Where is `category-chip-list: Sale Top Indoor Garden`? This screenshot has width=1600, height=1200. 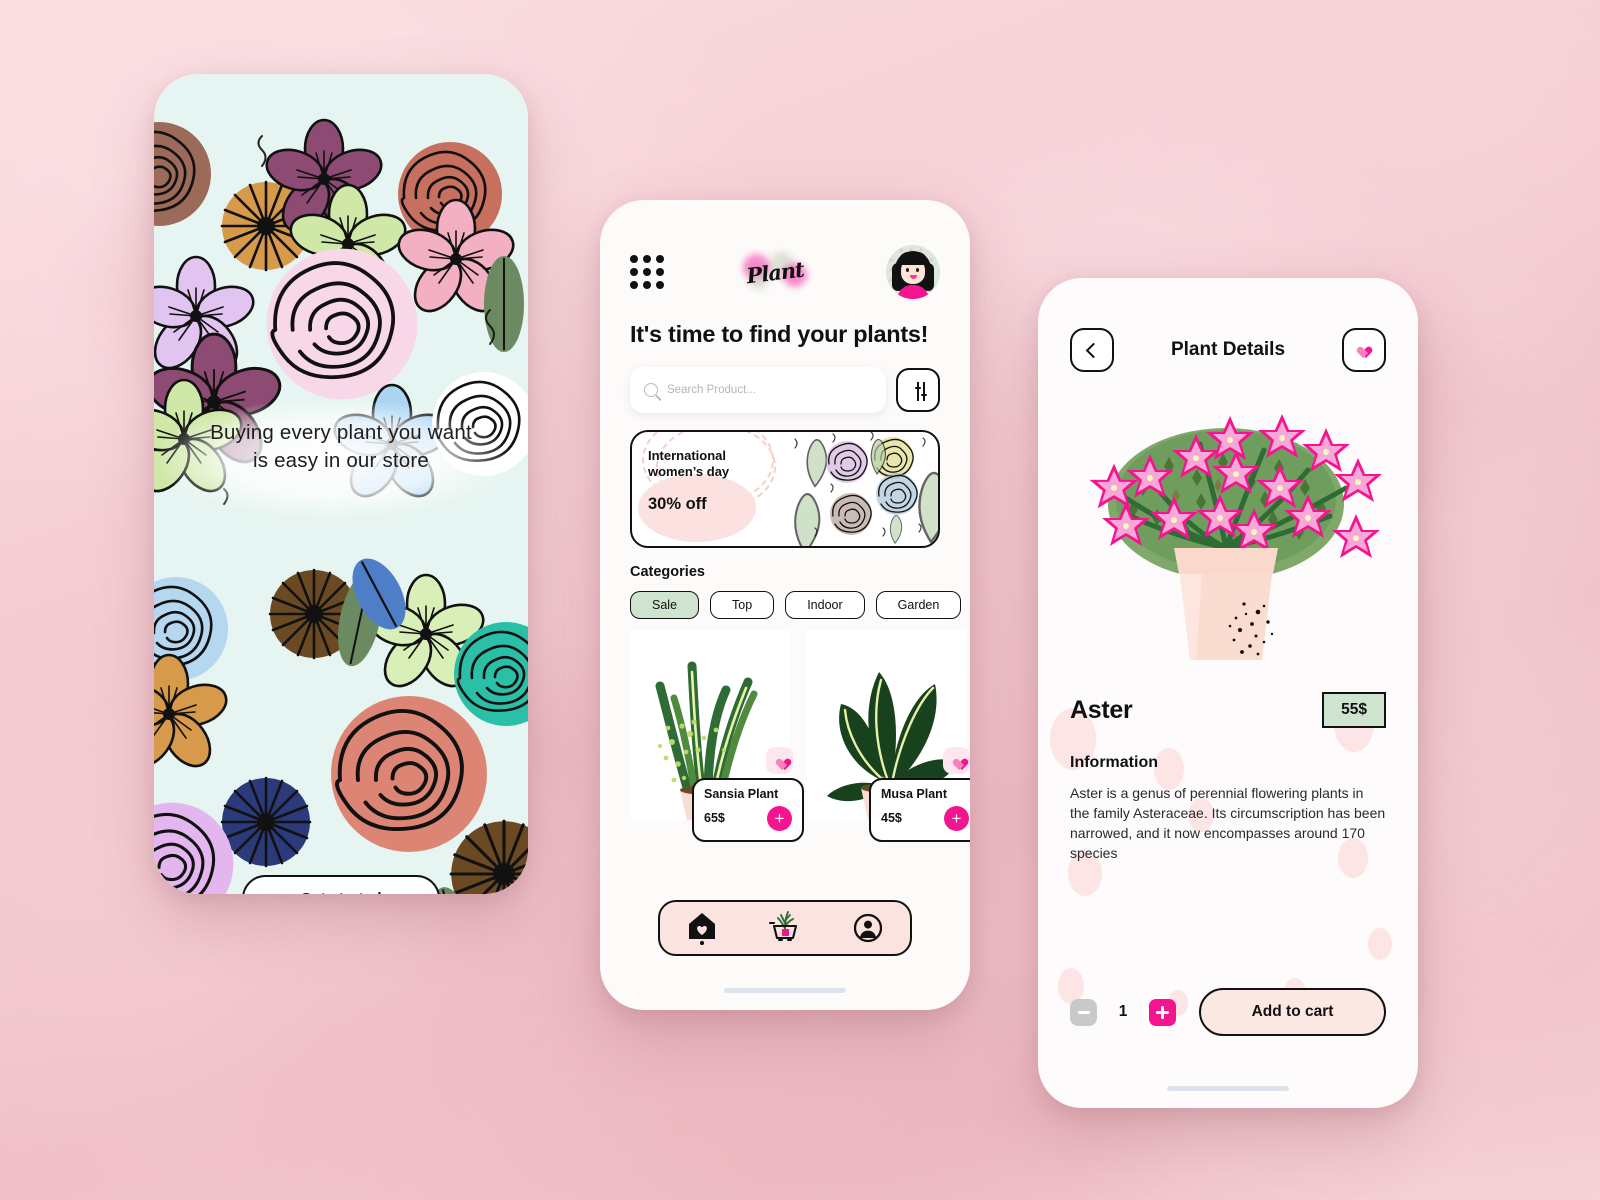
category-chip-list: Sale Top Indoor Garden is located at coordinates (796, 604).